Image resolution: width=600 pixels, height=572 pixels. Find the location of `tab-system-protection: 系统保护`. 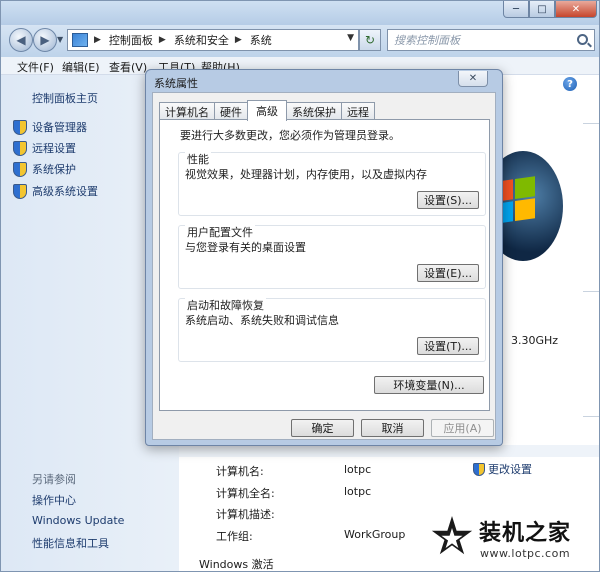

tab-system-protection: 系统保护 is located at coordinates (314, 111).